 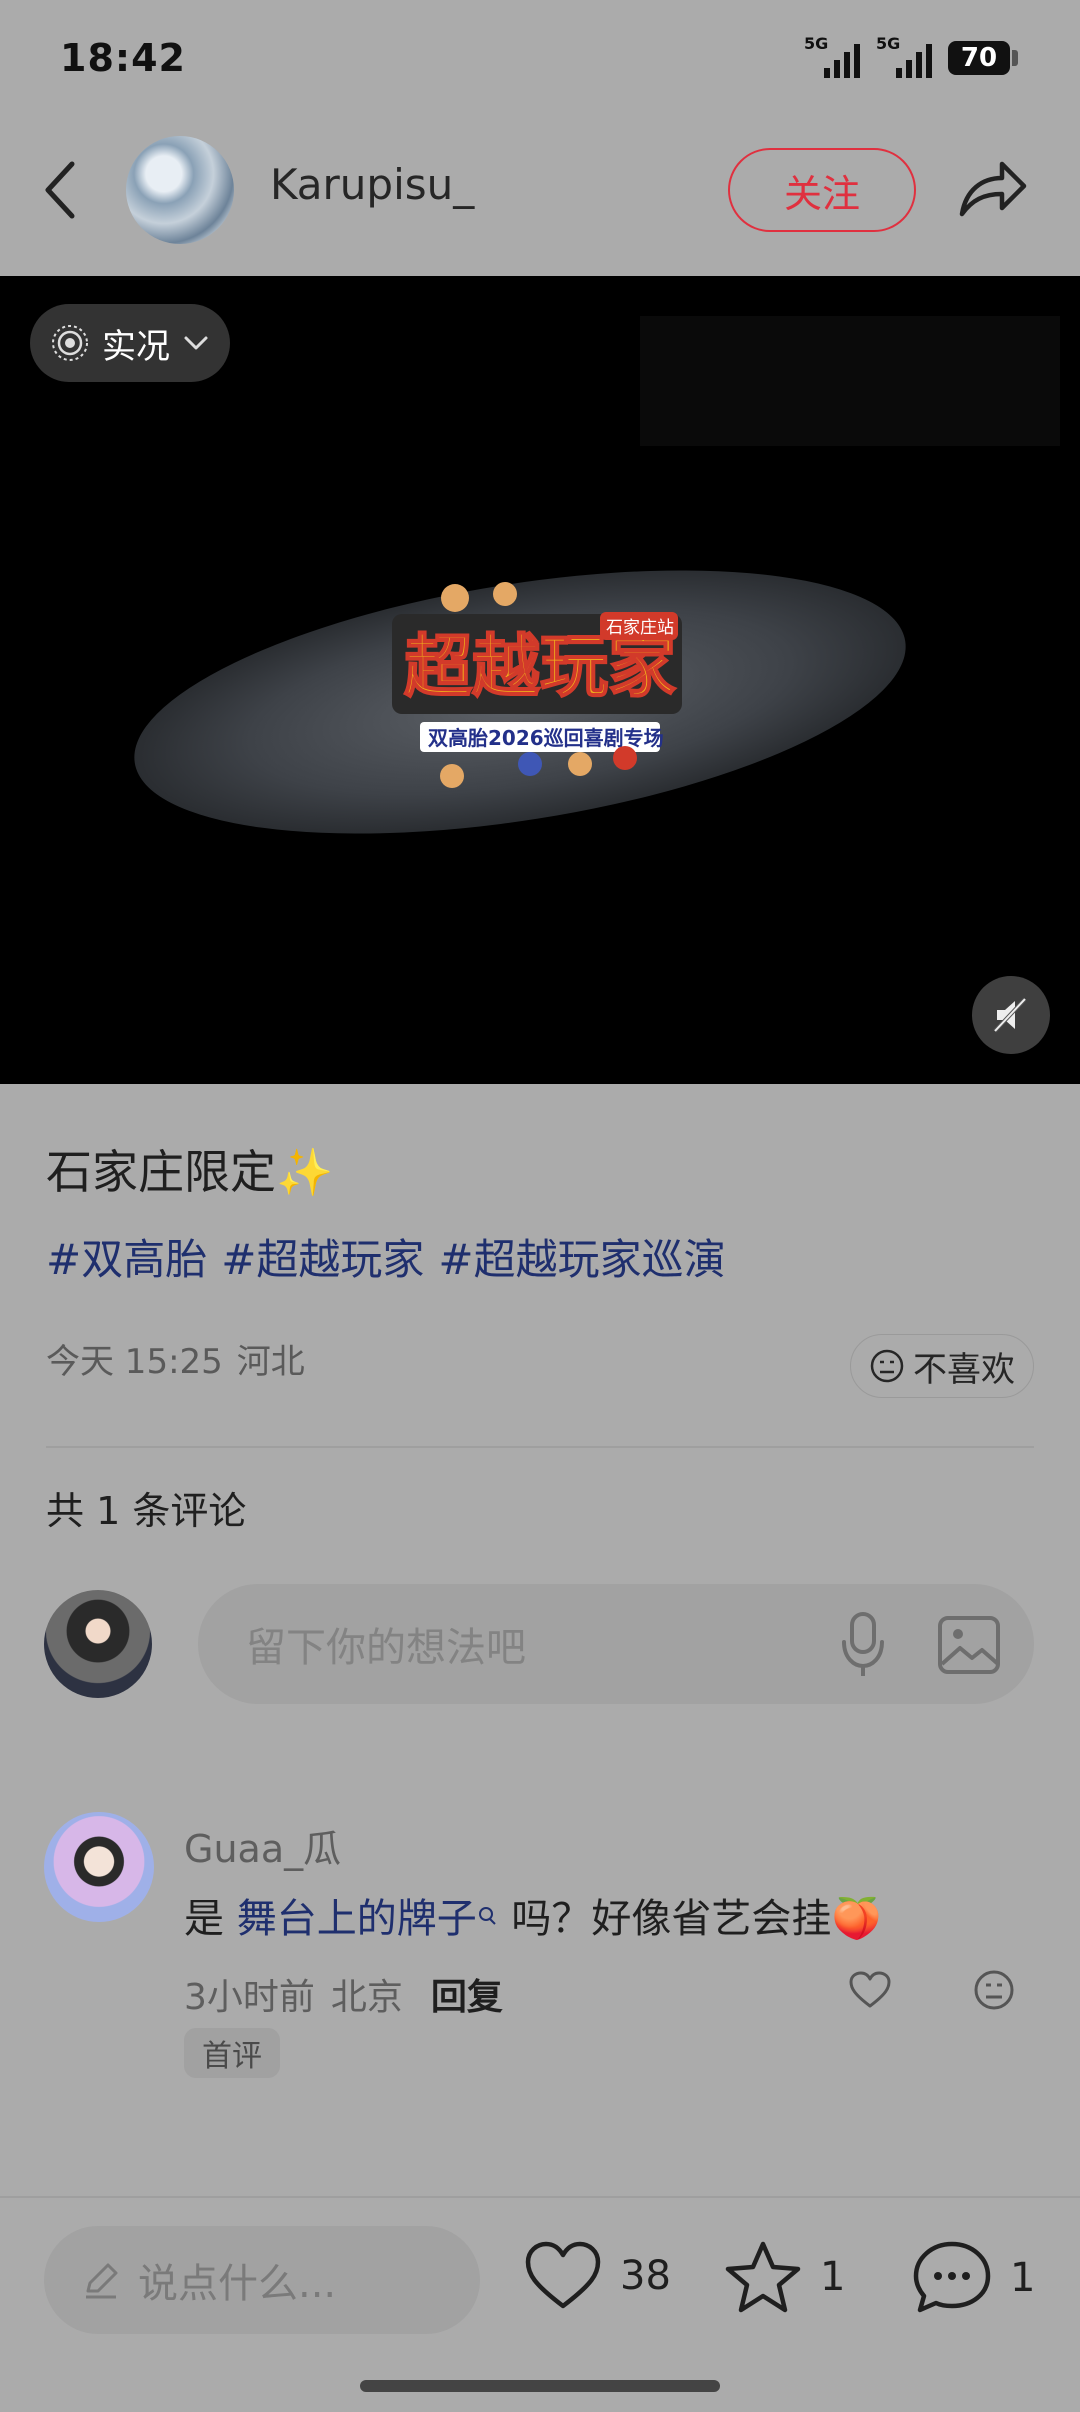 I want to click on comment-location: 北京, so click(x=366, y=1997).